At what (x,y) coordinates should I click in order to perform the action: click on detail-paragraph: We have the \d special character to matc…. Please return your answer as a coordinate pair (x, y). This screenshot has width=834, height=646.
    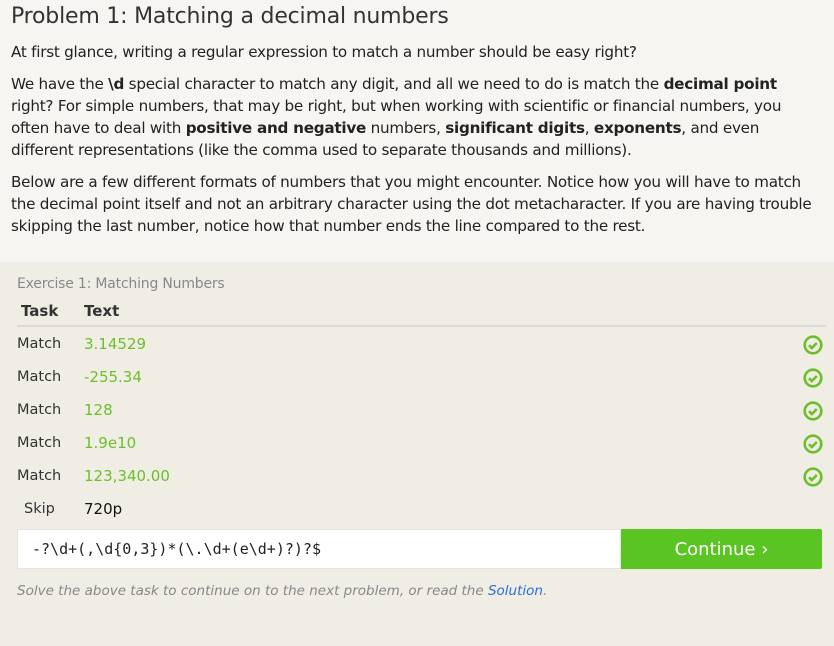
    Looking at the image, I should click on (416, 117).